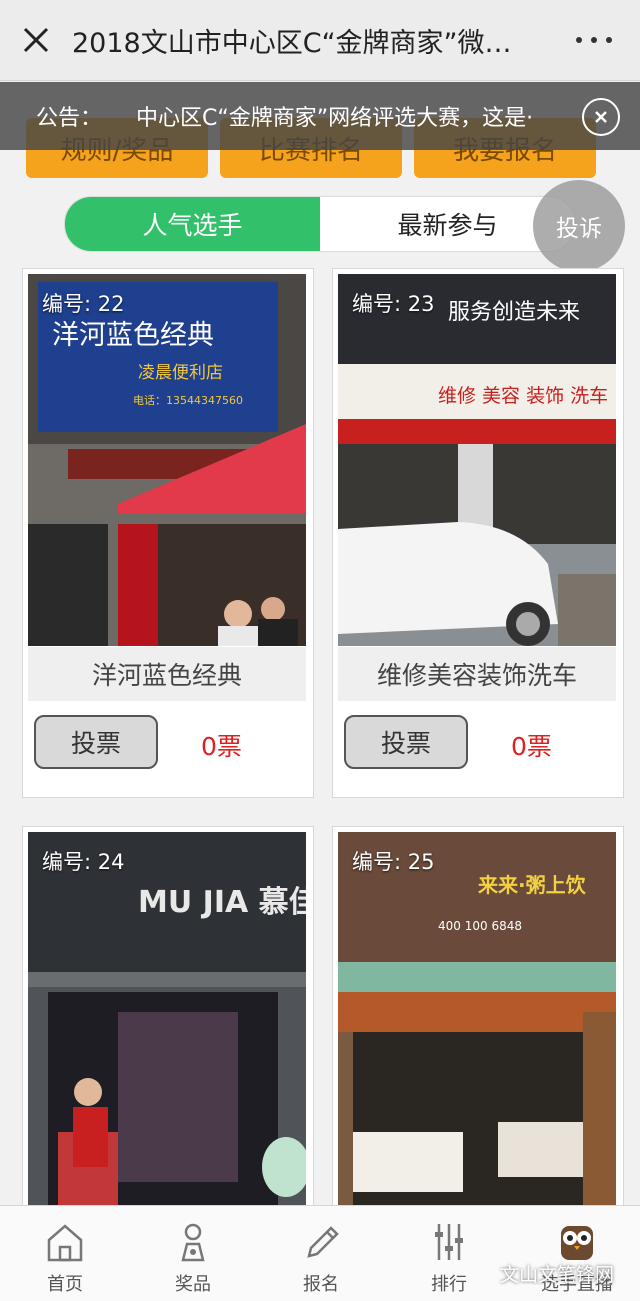  What do you see at coordinates (188, 400) in the screenshot?
I see `sign-phone: 电话：13544347560` at bounding box center [188, 400].